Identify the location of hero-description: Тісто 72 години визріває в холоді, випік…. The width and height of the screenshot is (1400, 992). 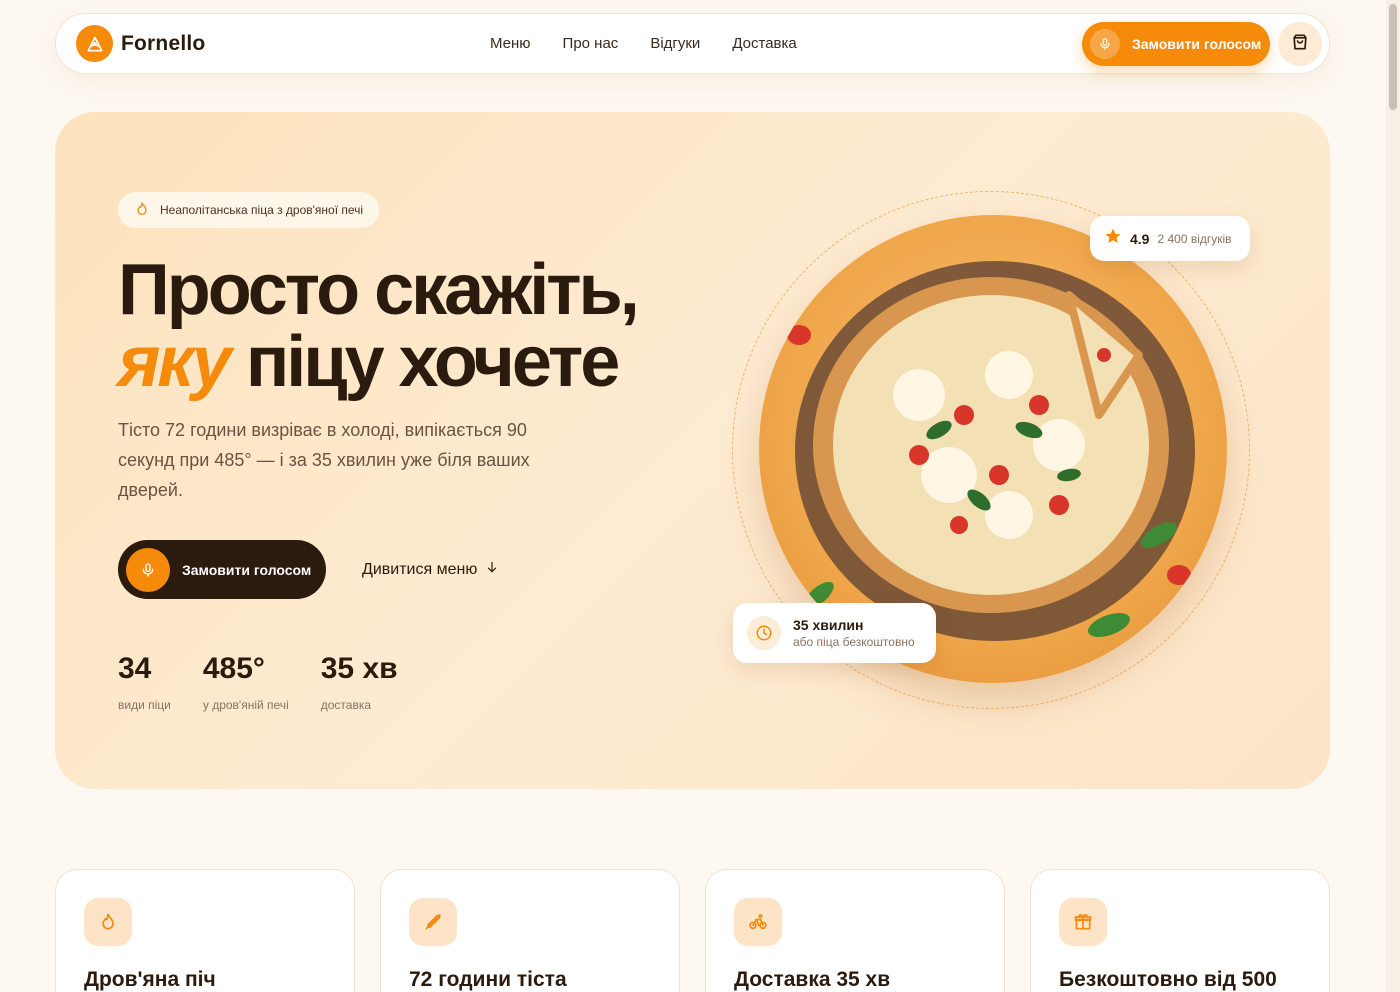
(324, 460).